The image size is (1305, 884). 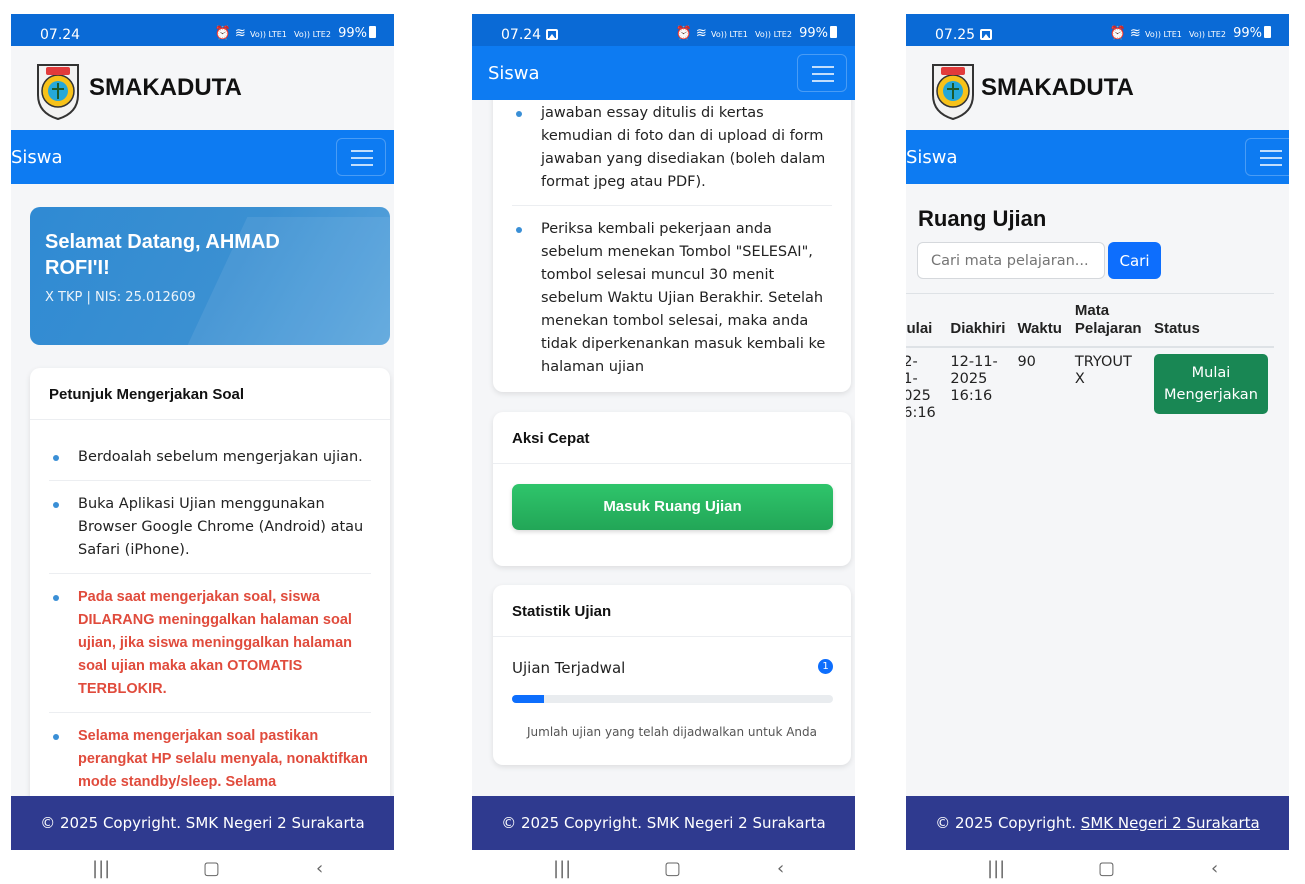 I want to click on quick-actions-card: Aksi Cepat Masuk Ruang Ujian, so click(x=672, y=489).